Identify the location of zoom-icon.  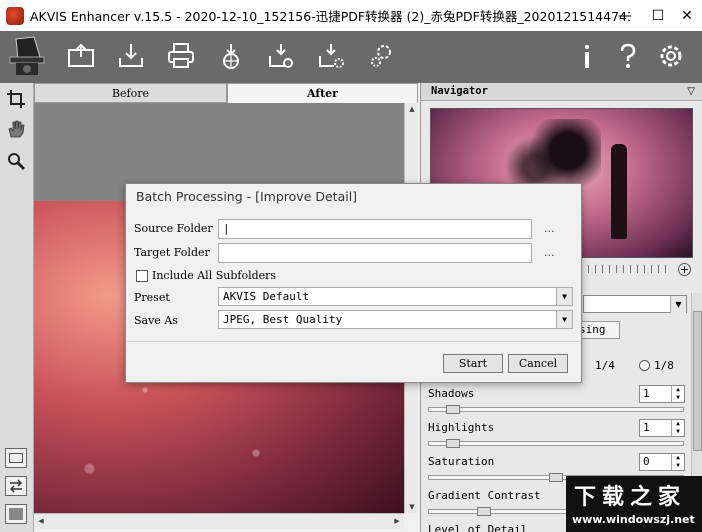
(16, 161).